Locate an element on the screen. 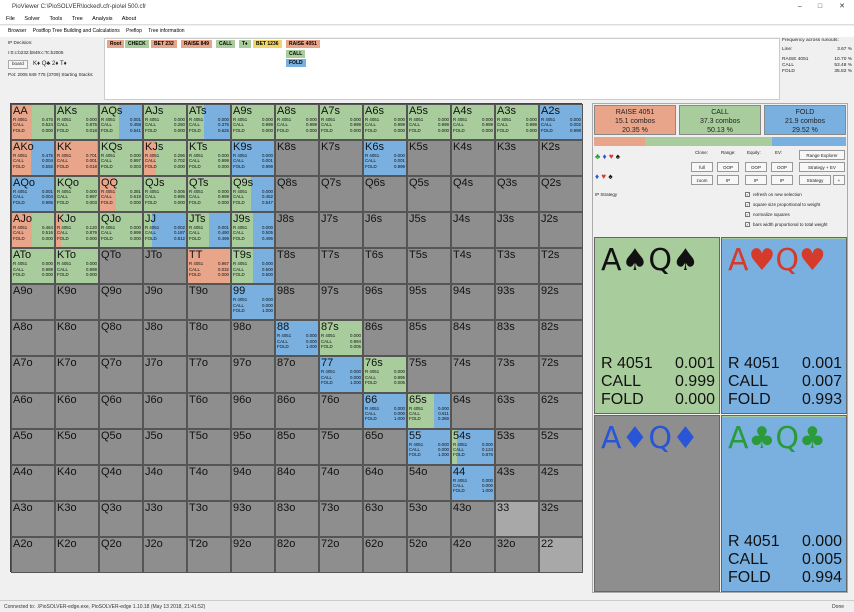 Image resolution: width=854 pixels, height=612 pixels. hand-cell-92s: 92s is located at coordinates (561, 302).